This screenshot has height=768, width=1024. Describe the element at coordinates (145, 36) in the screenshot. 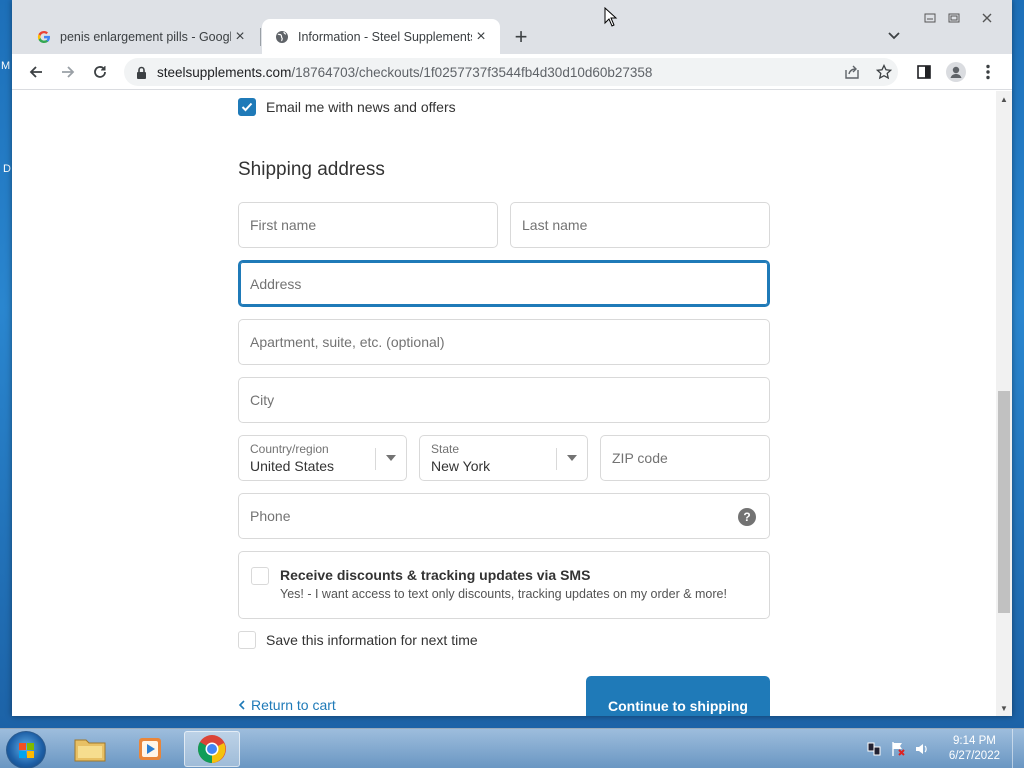

I see `tab-title: penis enlargement pills - Google` at that location.